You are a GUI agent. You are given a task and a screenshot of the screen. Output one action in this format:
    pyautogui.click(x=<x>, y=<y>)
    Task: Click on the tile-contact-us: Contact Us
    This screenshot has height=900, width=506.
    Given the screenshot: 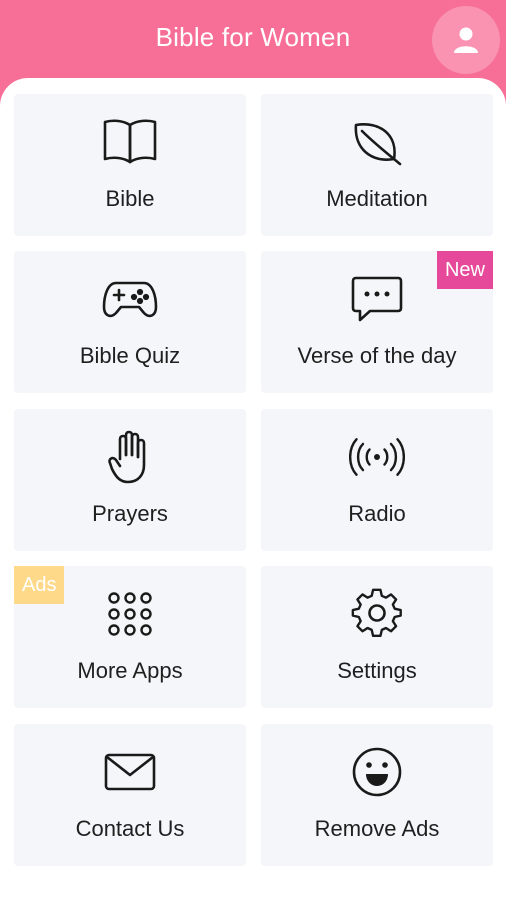 What is the action you would take?
    pyautogui.click(x=130, y=795)
    